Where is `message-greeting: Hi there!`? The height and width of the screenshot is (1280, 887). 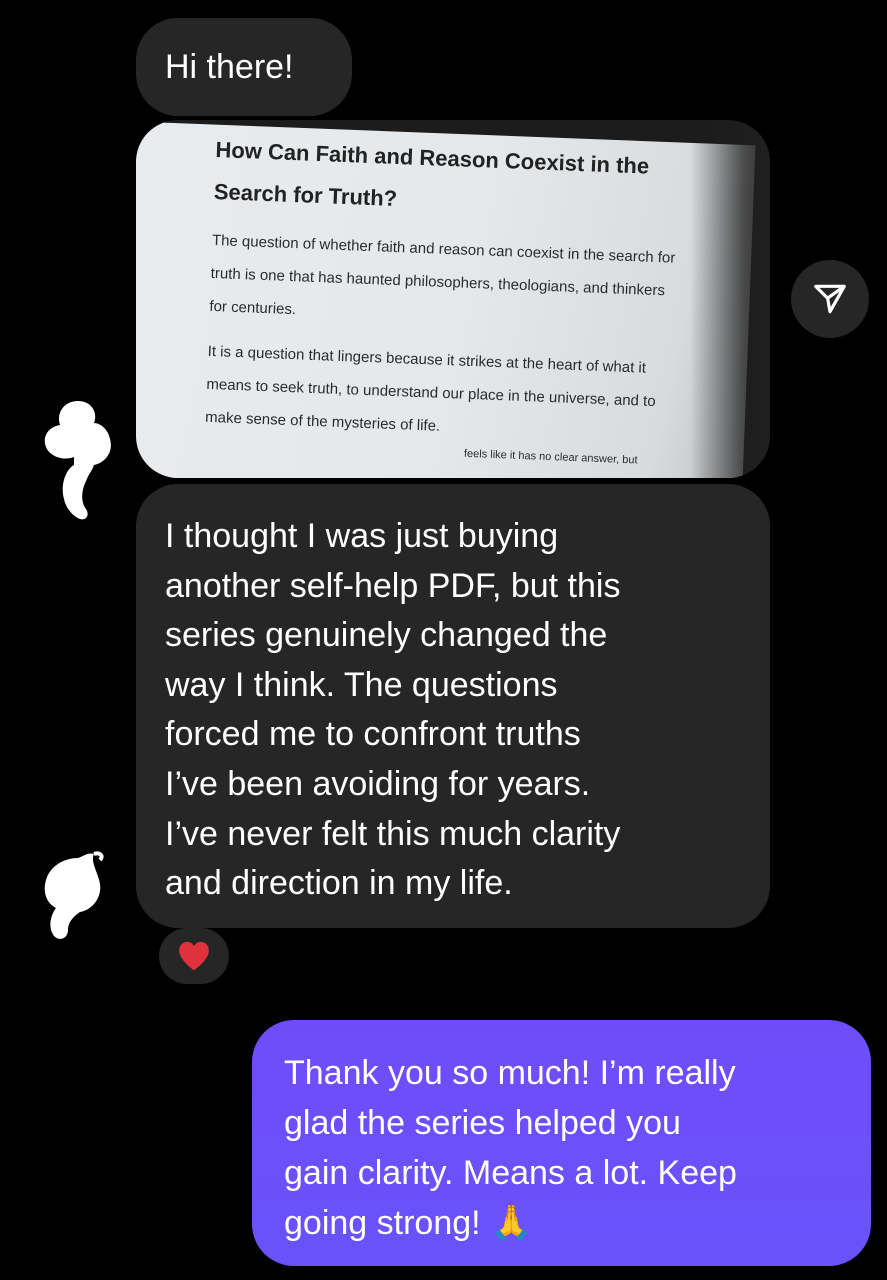 message-greeting: Hi there! is located at coordinates (244, 67).